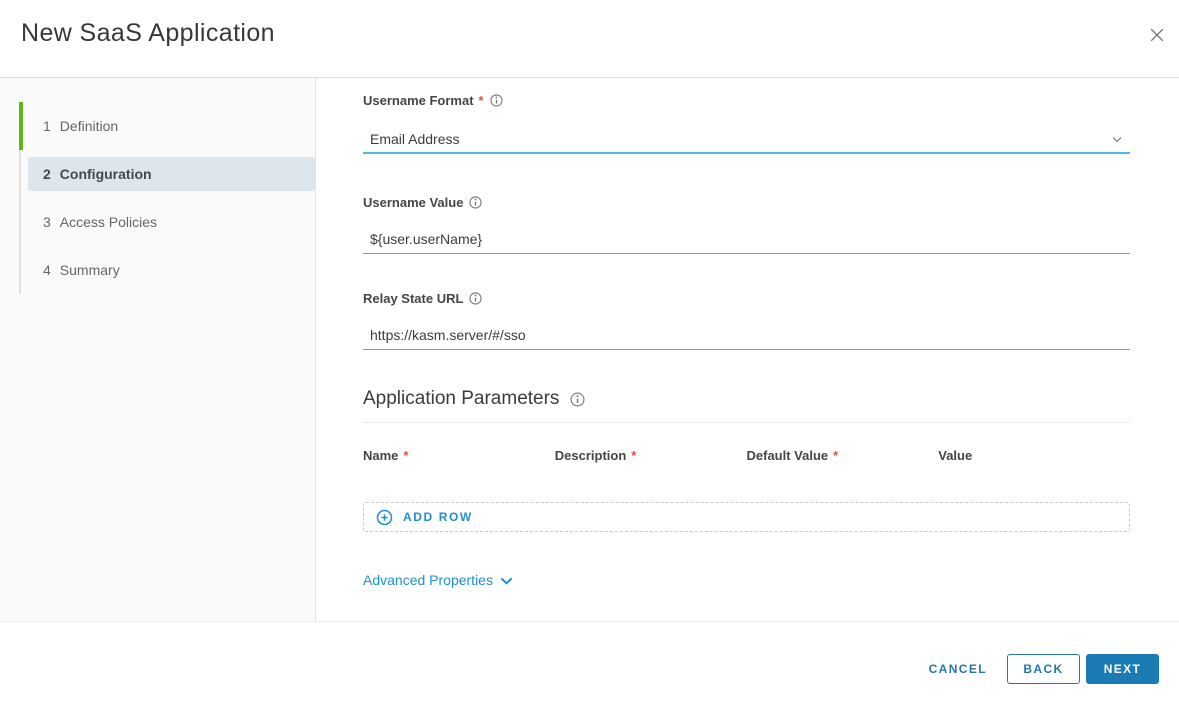 The width and height of the screenshot is (1179, 701). I want to click on step-label: Summary, so click(89, 270).